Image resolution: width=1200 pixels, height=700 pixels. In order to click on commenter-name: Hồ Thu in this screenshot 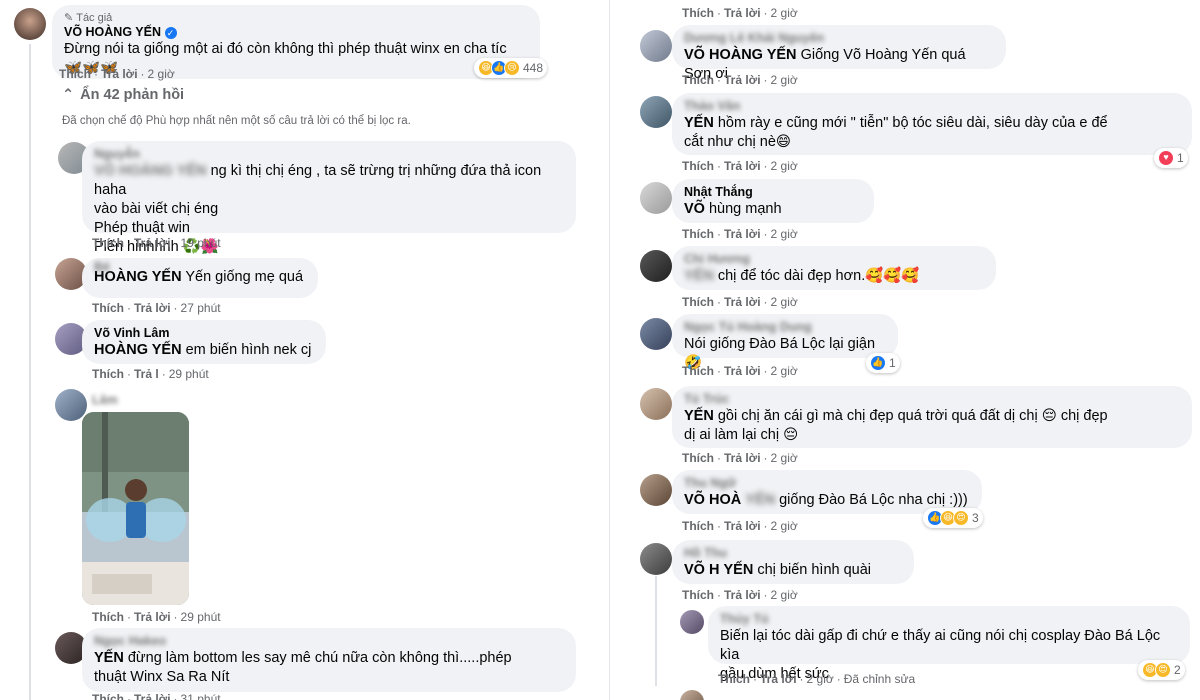, I will do `click(793, 553)`.